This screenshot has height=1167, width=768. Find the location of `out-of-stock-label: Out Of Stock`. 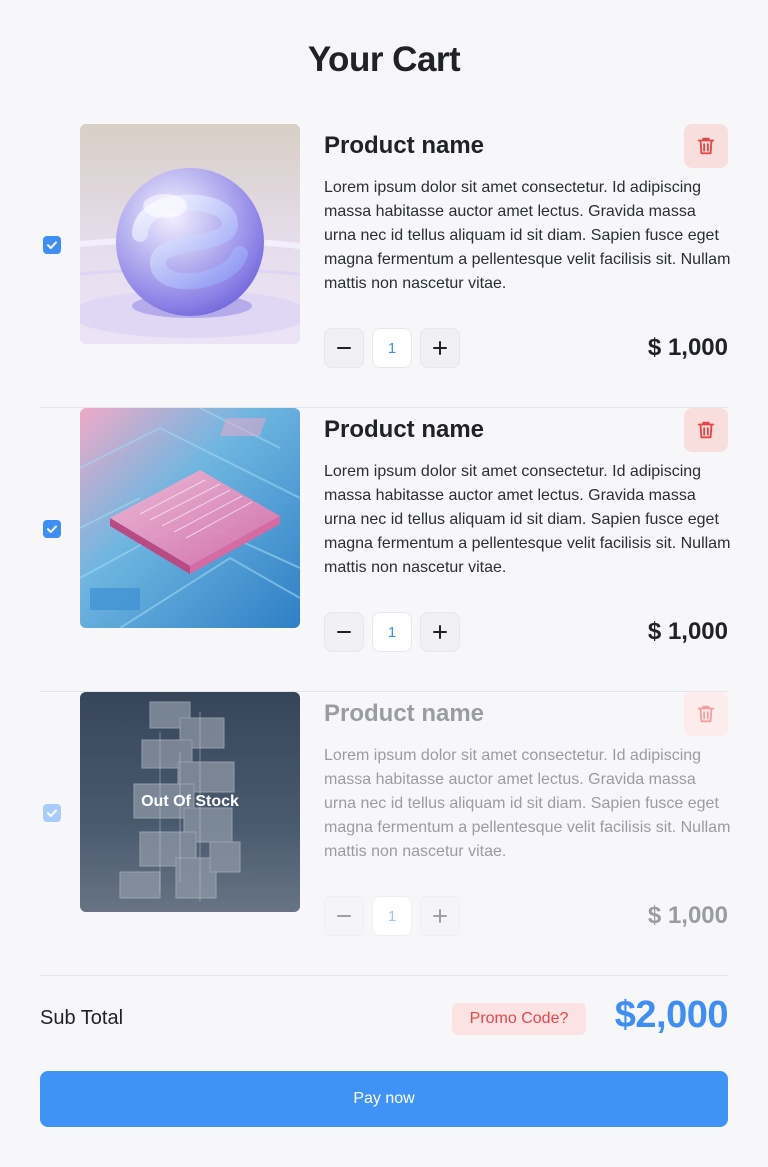

out-of-stock-label: Out Of Stock is located at coordinates (190, 802).